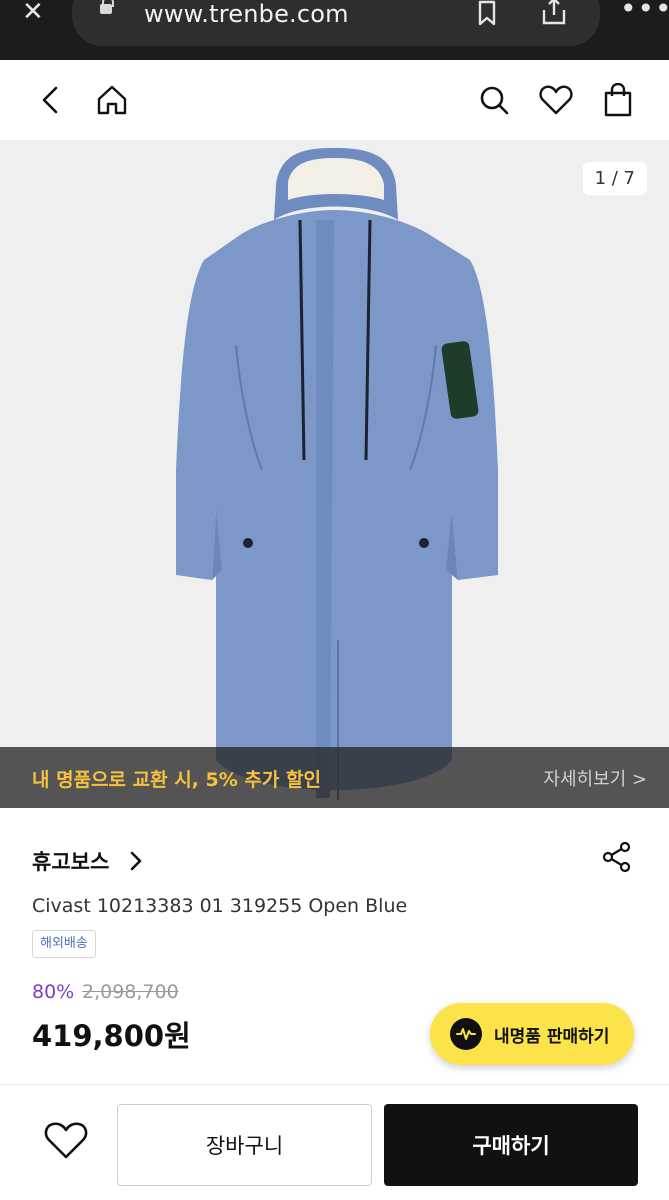  I want to click on heart-icon, so click(556, 100).